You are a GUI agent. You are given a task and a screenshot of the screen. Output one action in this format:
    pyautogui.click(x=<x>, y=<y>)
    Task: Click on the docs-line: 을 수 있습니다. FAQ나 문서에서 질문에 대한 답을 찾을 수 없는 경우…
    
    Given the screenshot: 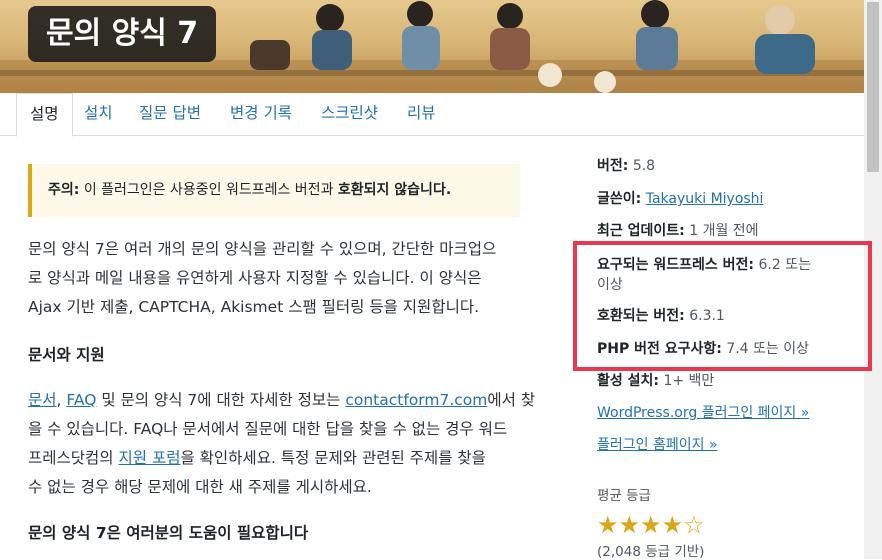 What is the action you would take?
    pyautogui.click(x=268, y=429)
    